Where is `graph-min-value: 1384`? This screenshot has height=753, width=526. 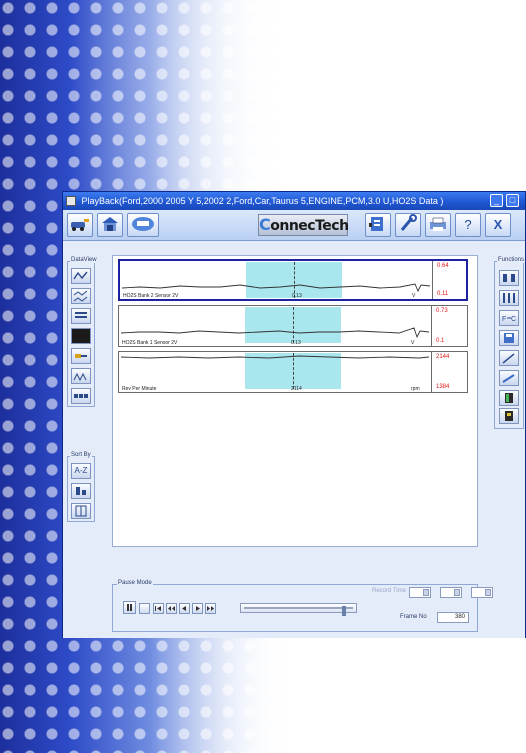 graph-min-value: 1384 is located at coordinates (443, 387).